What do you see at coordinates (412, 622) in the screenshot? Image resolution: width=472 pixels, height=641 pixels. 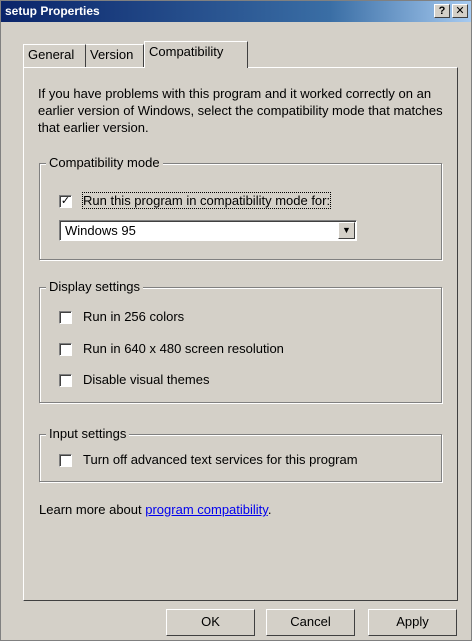 I see `apply-button: Apply` at bounding box center [412, 622].